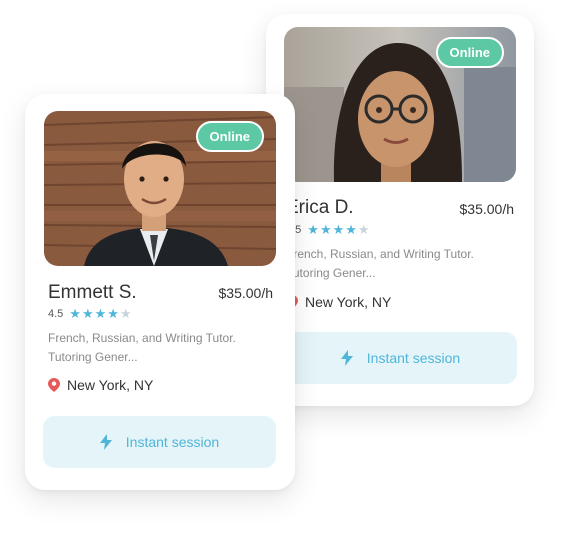 The width and height of the screenshot is (563, 533). What do you see at coordinates (54, 385) in the screenshot?
I see `map-pin-icon` at bounding box center [54, 385].